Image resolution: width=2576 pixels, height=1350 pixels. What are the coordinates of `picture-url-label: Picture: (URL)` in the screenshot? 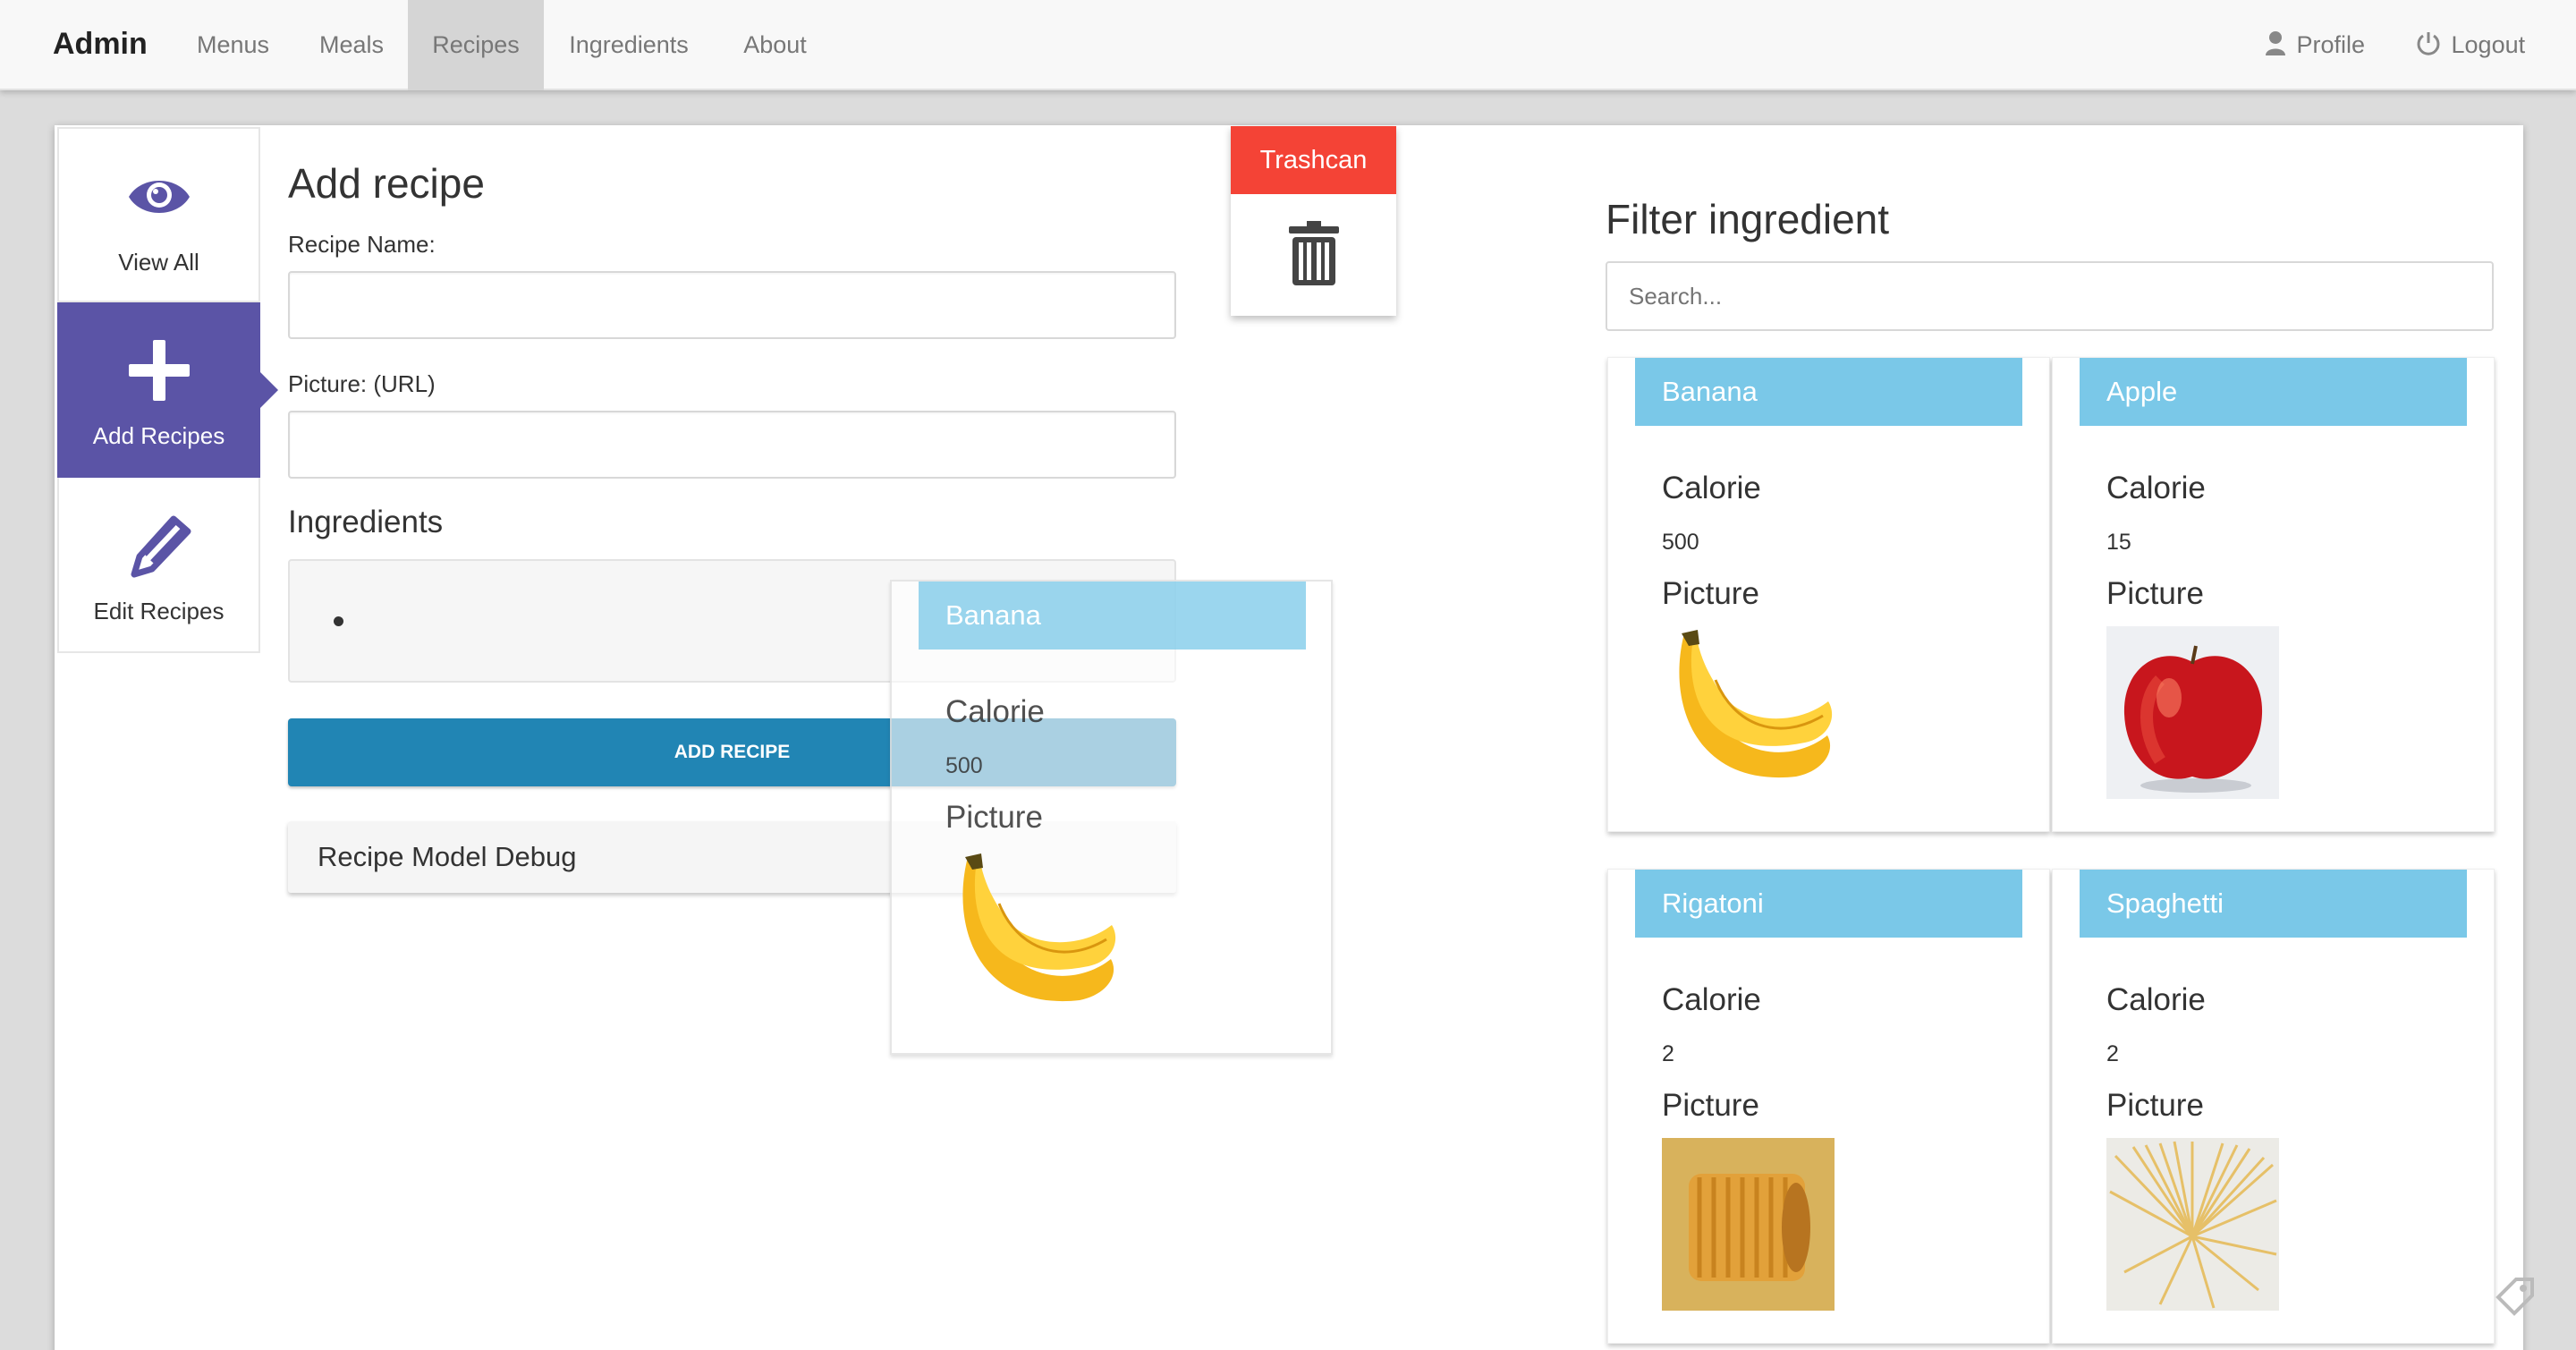 It's located at (362, 383).